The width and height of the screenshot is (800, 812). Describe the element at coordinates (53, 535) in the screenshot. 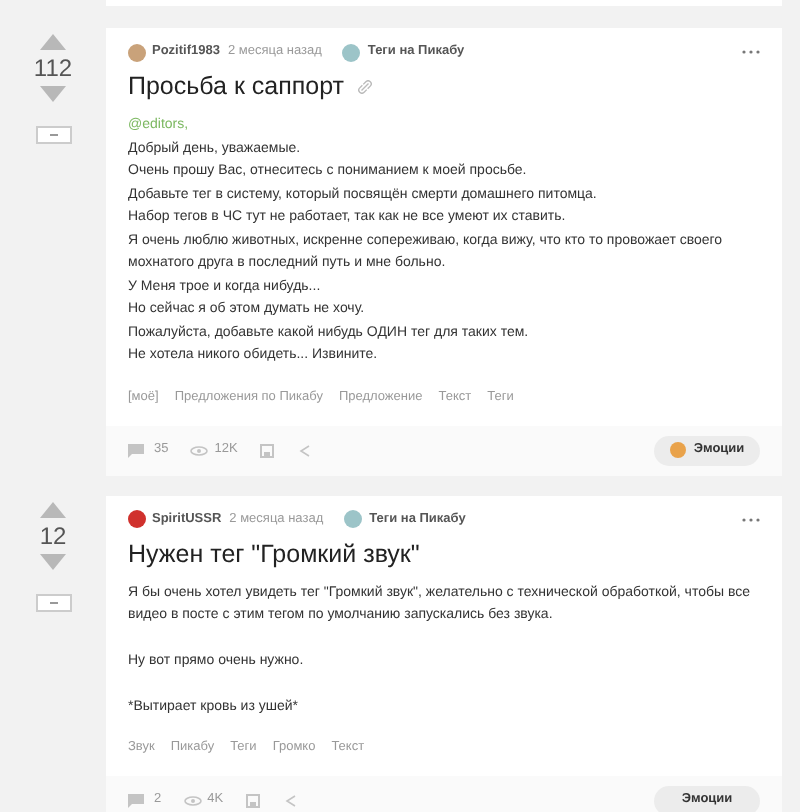

I see `vote-count: 12` at that location.